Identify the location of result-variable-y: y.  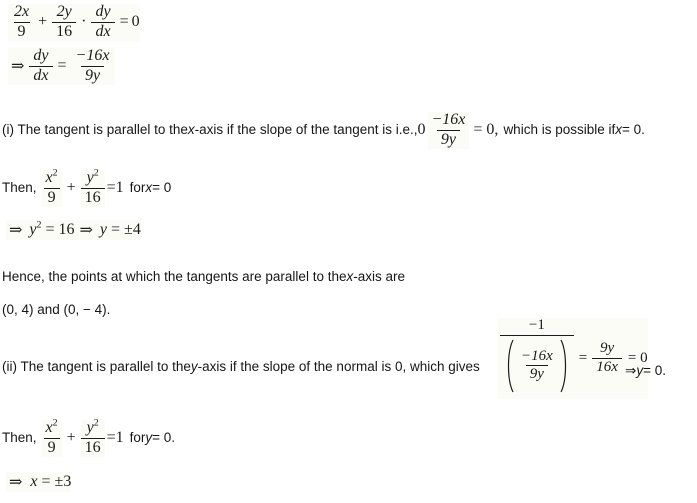
(640, 370).